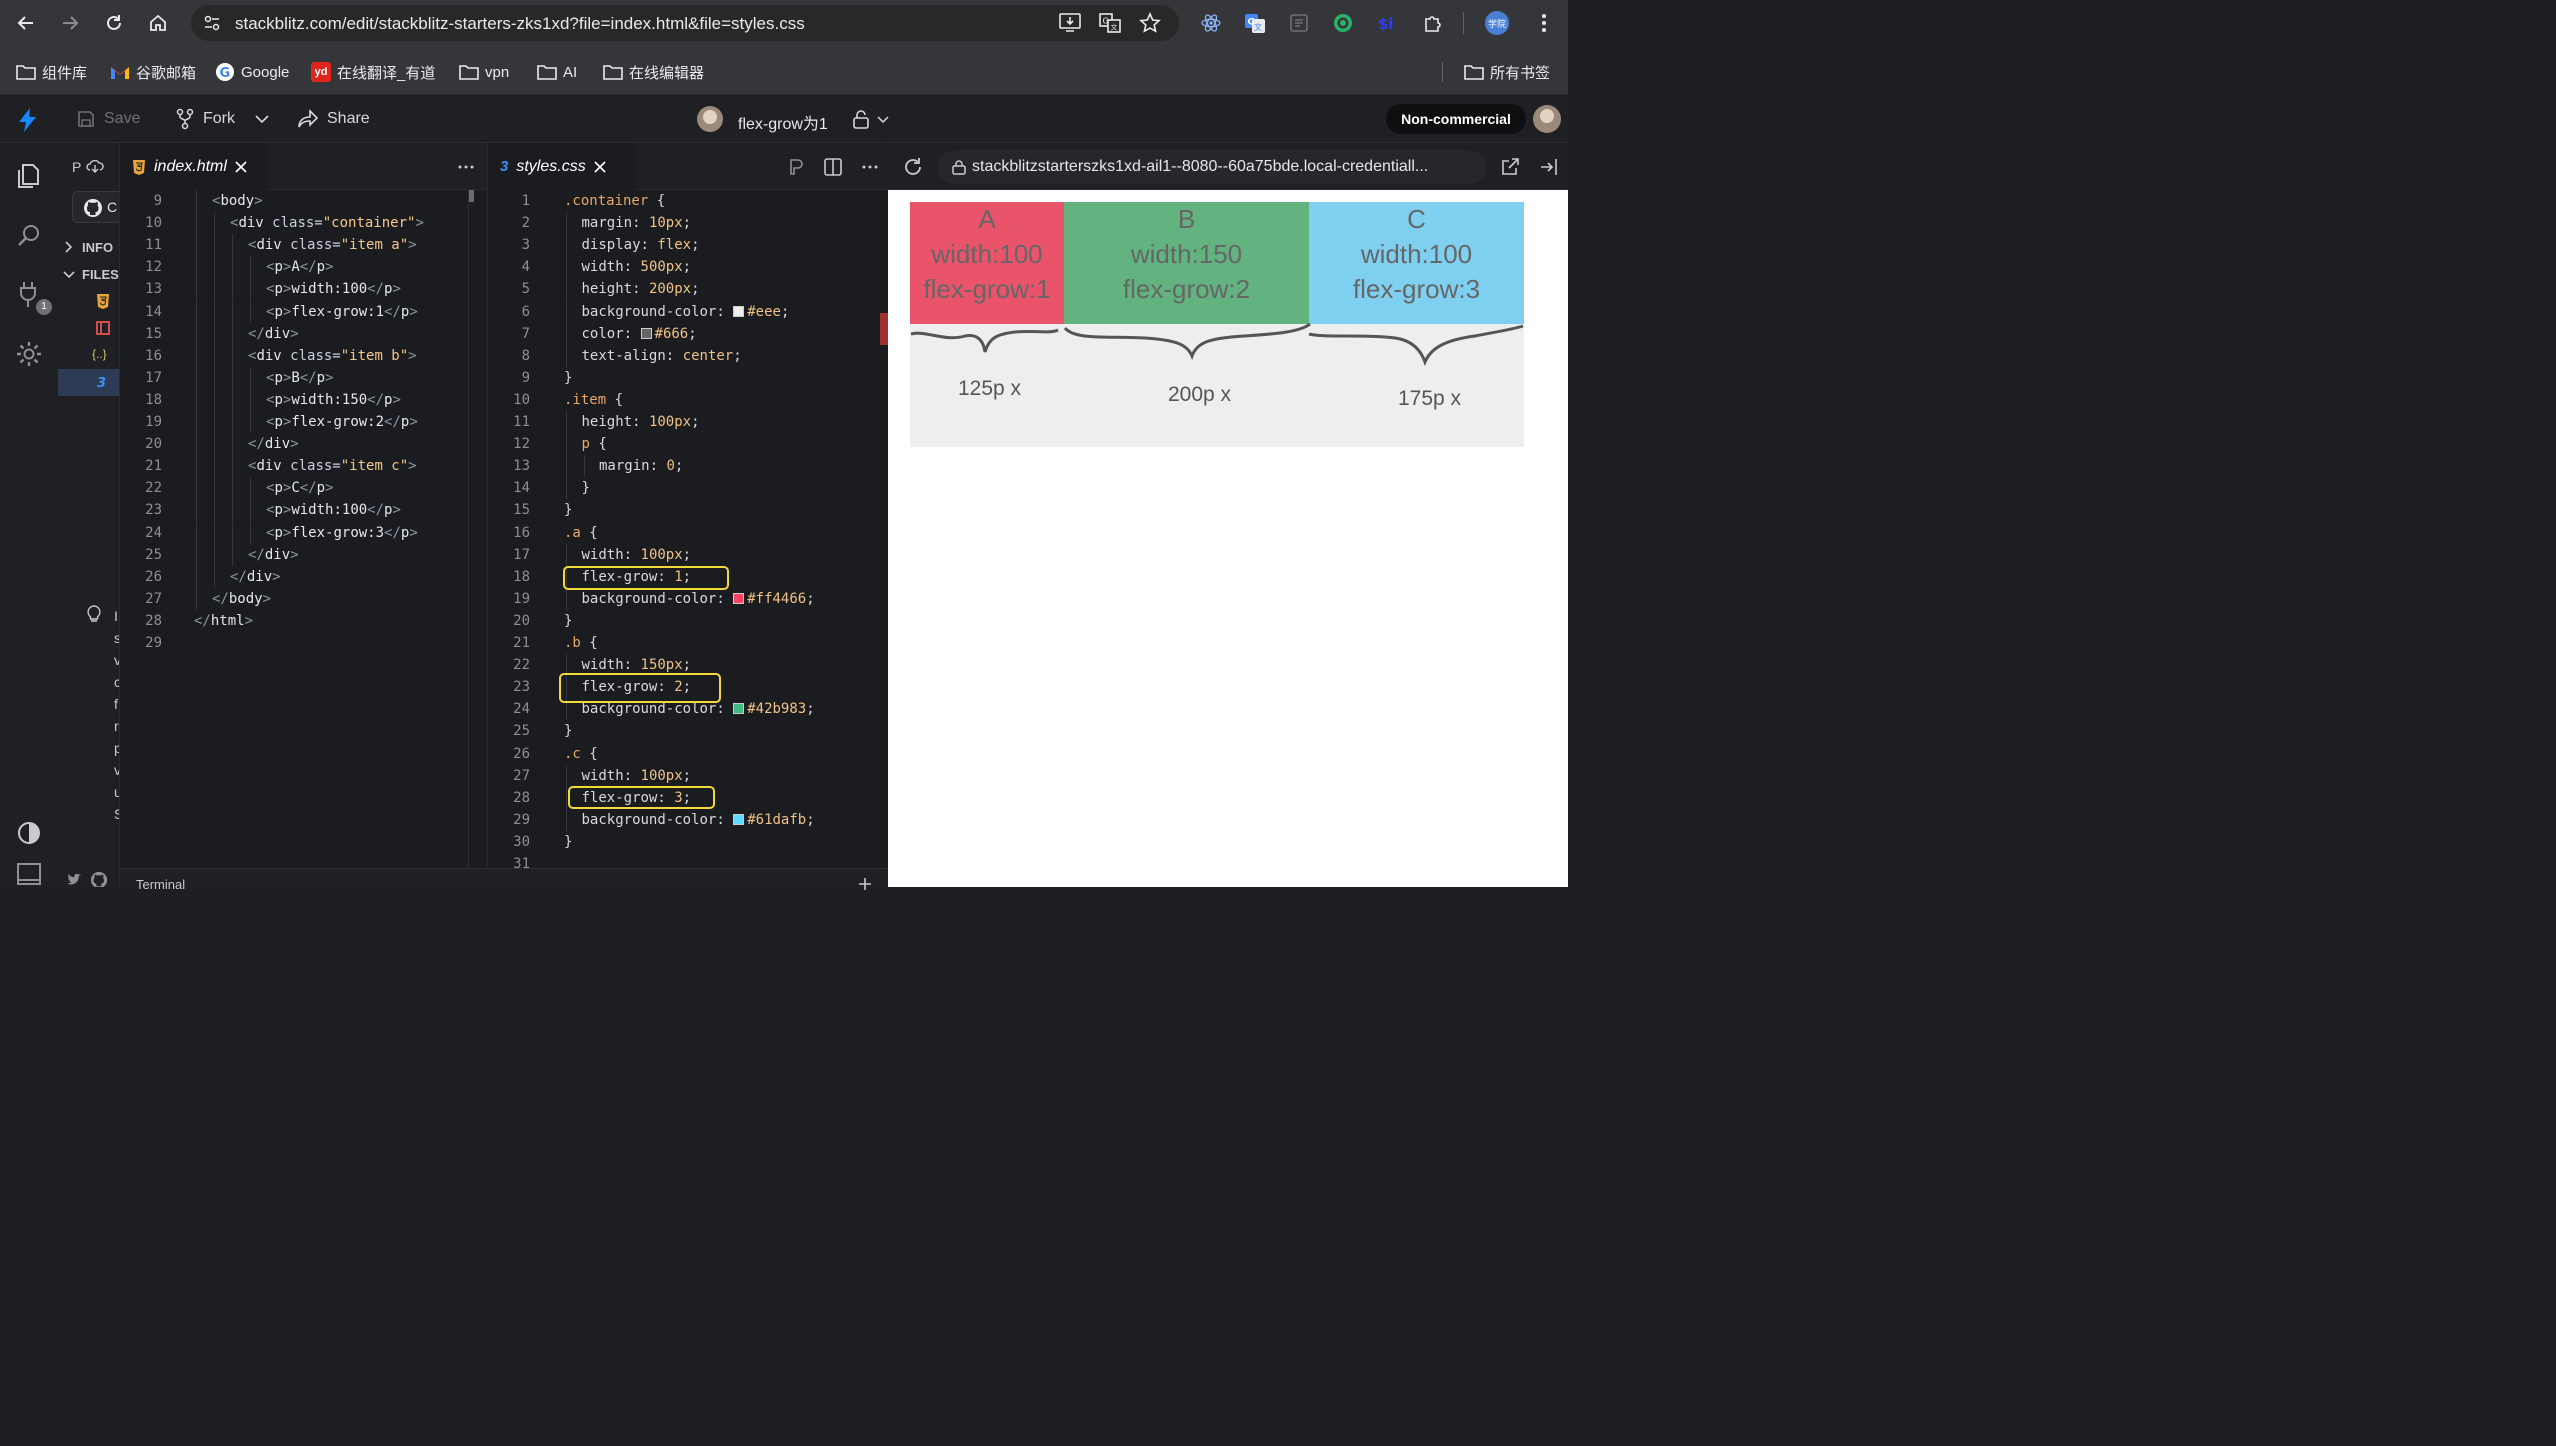  What do you see at coordinates (153, 72) in the screenshot?
I see `bookmark-gmail: 谷歌邮箱` at bounding box center [153, 72].